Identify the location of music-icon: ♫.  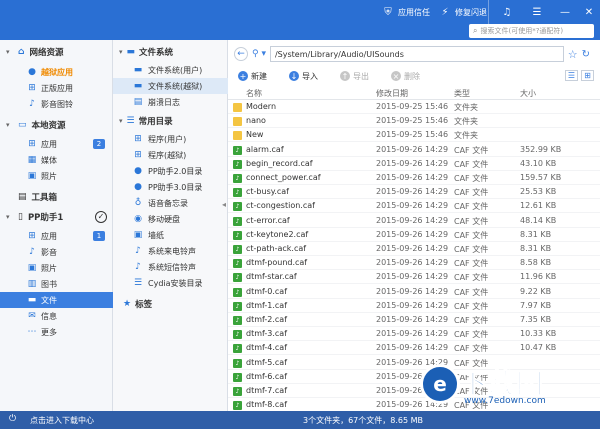
(507, 12).